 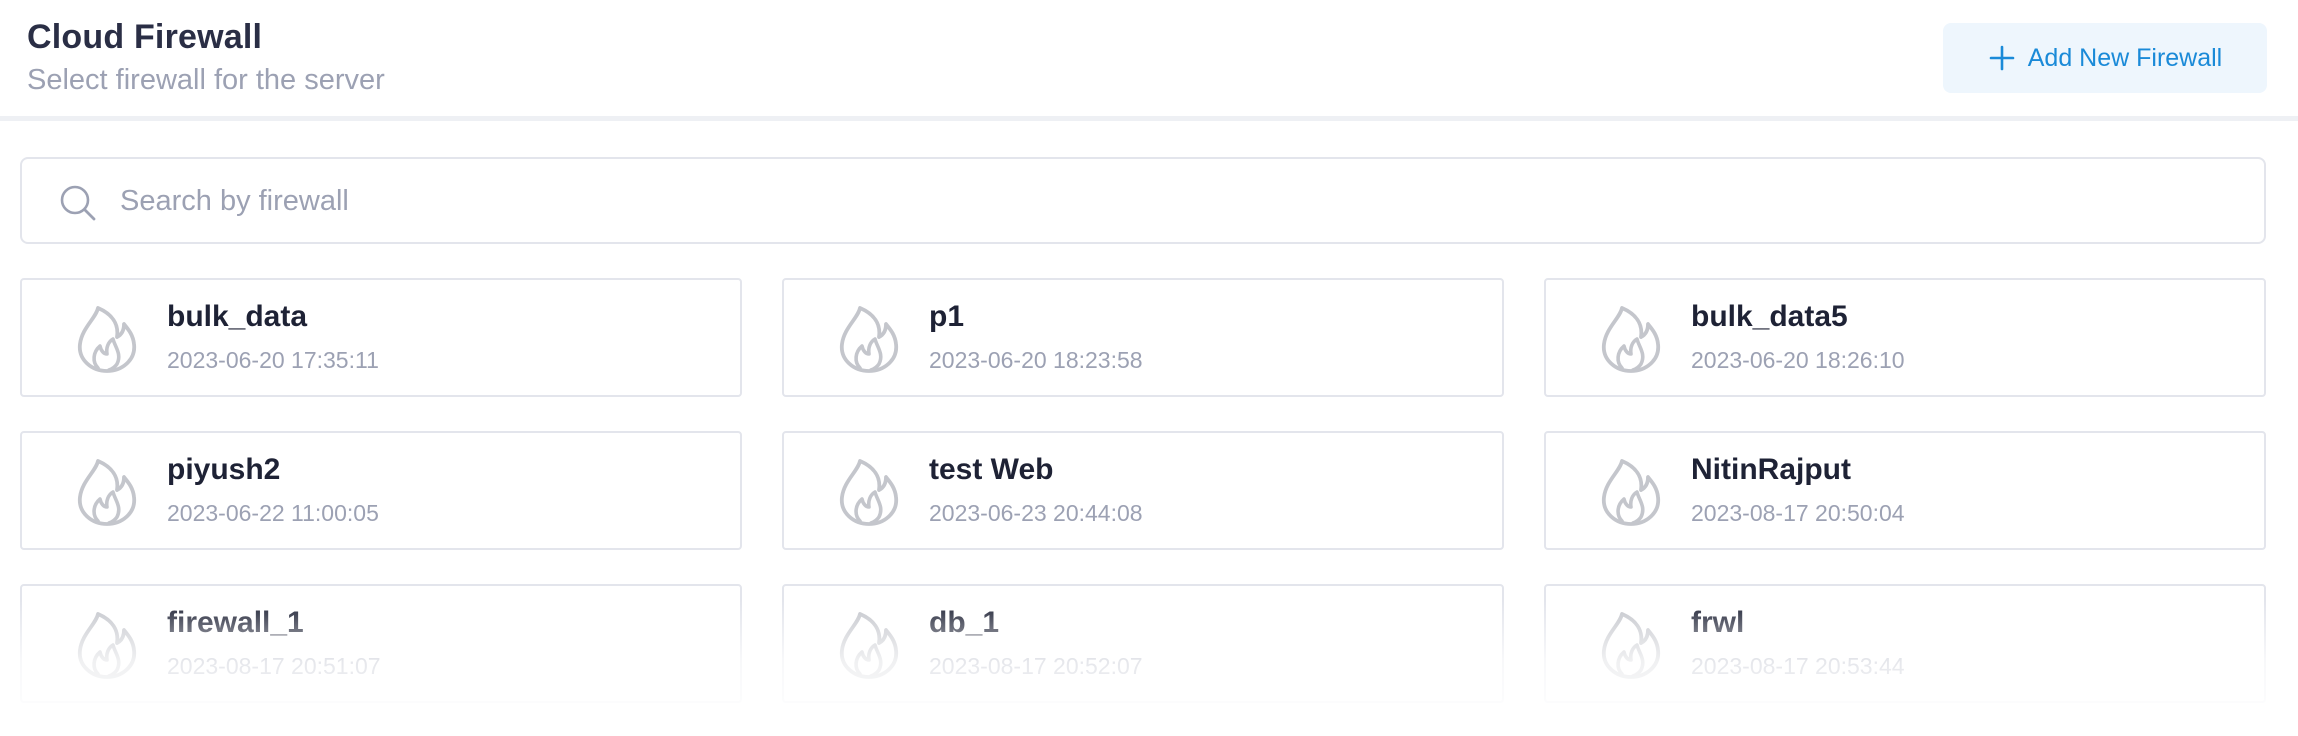 I want to click on firewall-name: piyush2, so click(x=224, y=469).